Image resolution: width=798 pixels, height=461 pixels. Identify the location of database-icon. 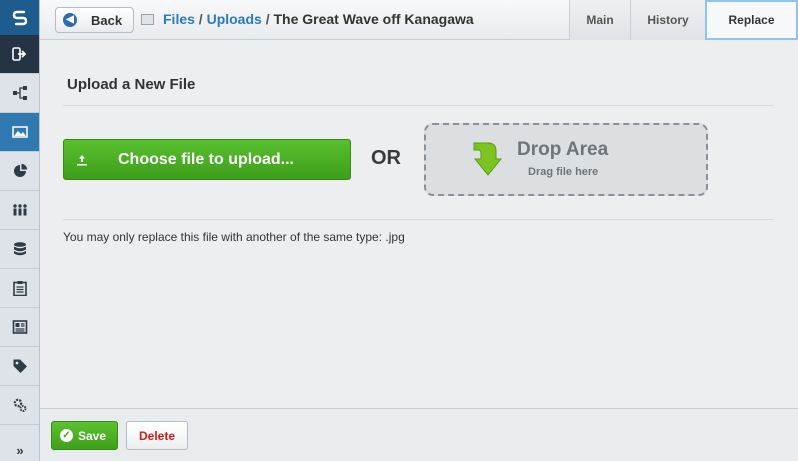
(19, 249).